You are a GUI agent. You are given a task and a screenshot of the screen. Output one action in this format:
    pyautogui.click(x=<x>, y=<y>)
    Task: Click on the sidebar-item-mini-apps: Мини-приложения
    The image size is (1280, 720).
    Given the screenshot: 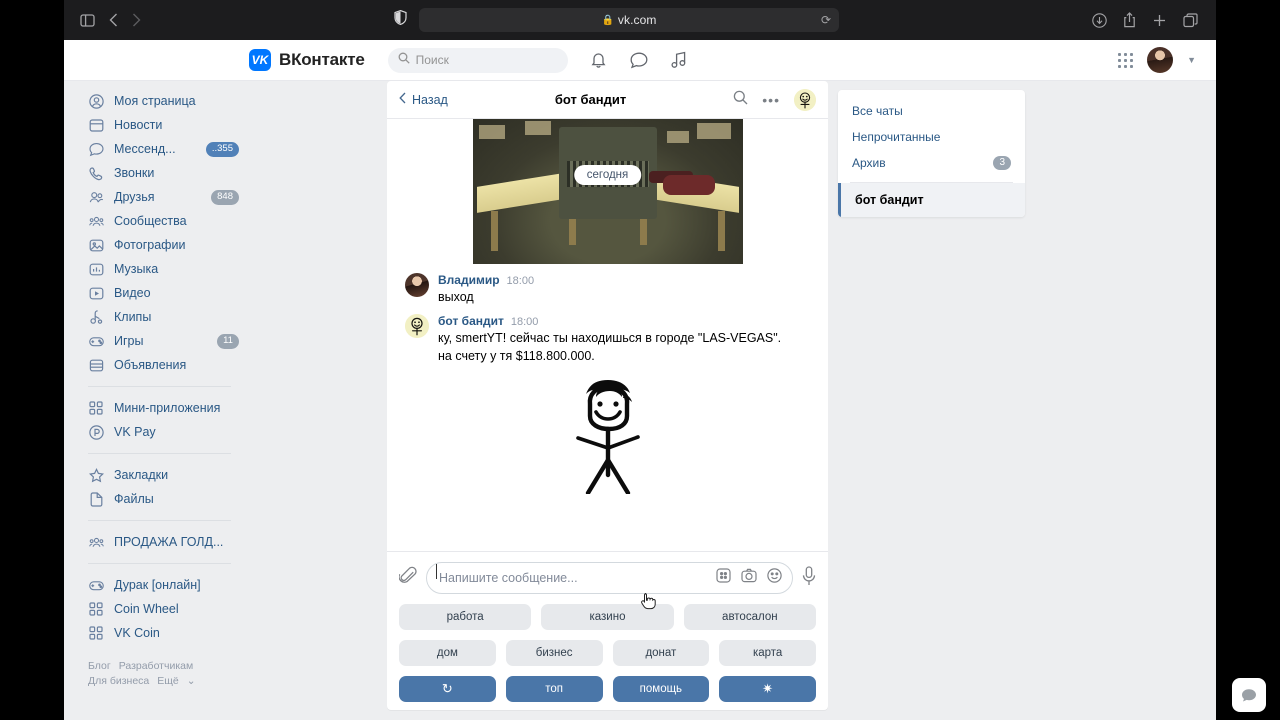 What is the action you would take?
    pyautogui.click(x=168, y=408)
    